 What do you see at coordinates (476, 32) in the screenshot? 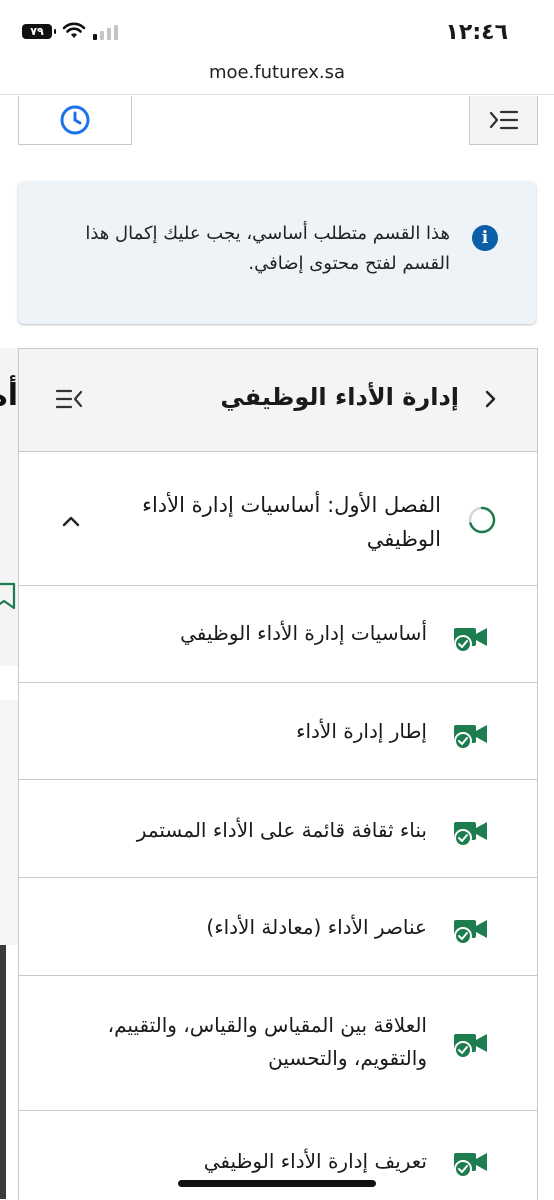
I see `status-time: ١٢:٤٦` at bounding box center [476, 32].